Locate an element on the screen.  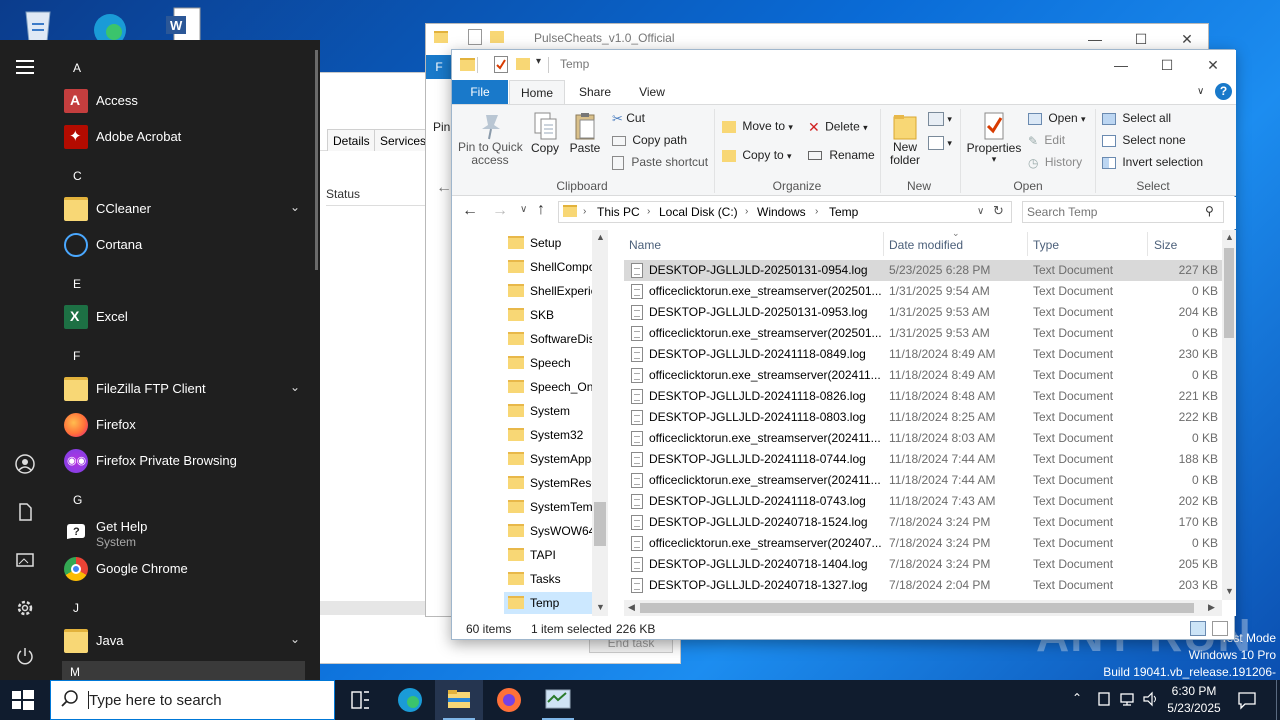
scroll-up-icon: ▲ is located at coordinates (600, 237).